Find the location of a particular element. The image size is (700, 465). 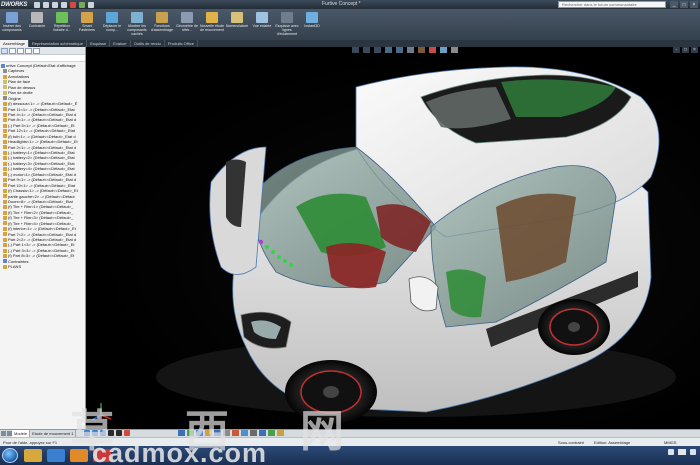

maximize-button: □ is located at coordinates (684, 4).